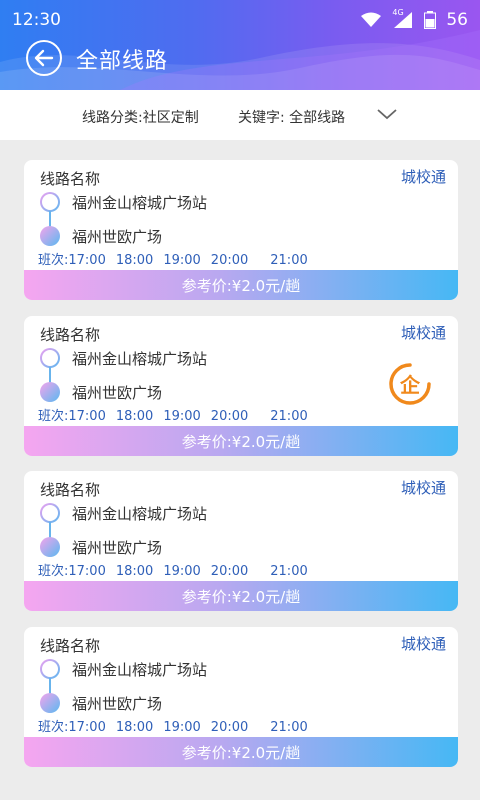  I want to click on enterprise-badge-icon: 企, so click(410, 384).